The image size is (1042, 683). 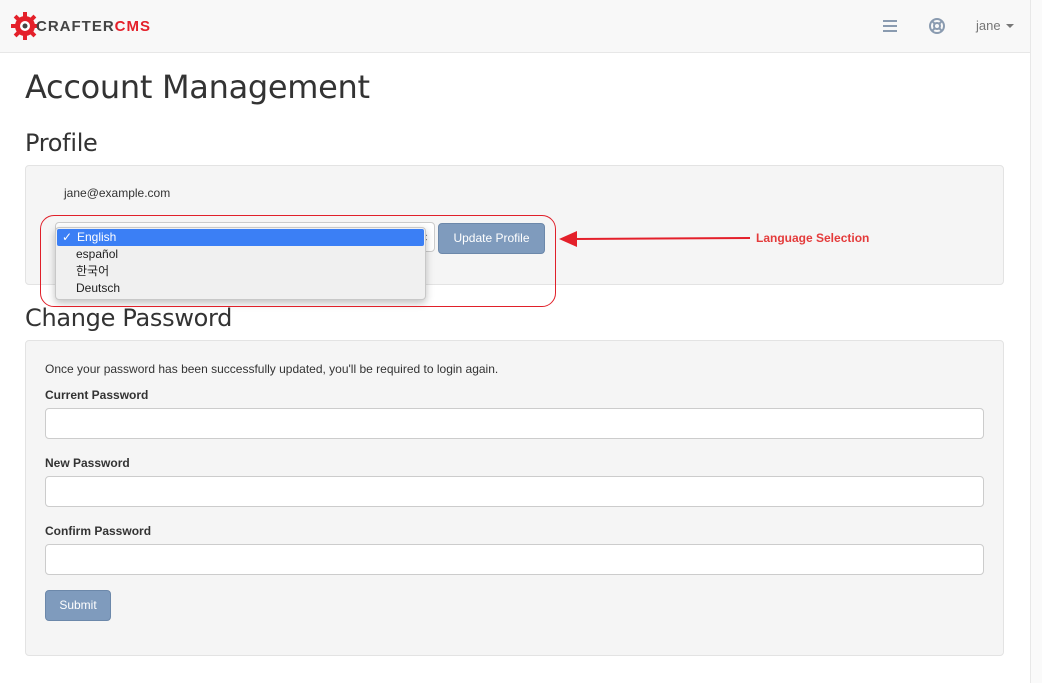 What do you see at coordinates (197, 87) in the screenshot?
I see `page-title: Account Management` at bounding box center [197, 87].